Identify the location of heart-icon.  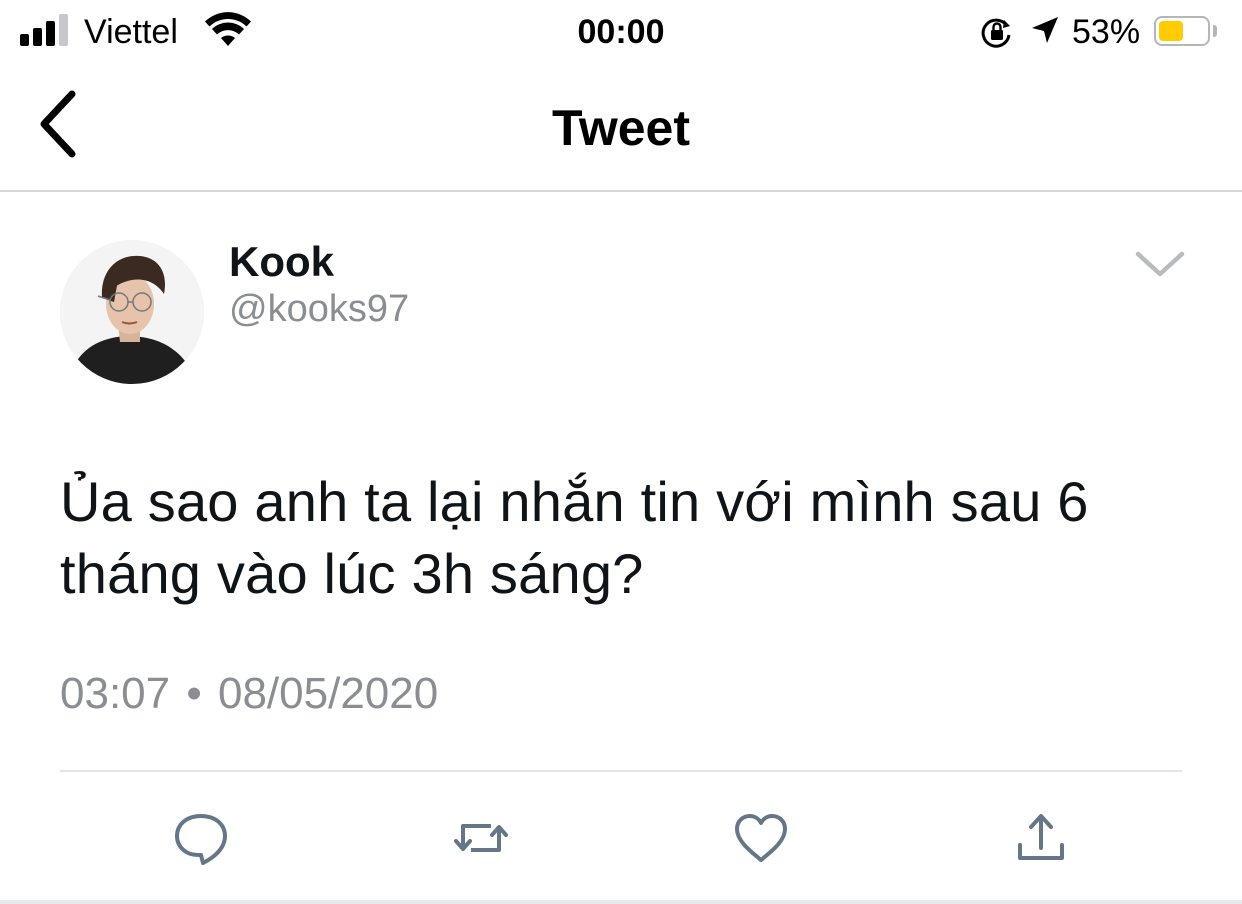
(761, 838).